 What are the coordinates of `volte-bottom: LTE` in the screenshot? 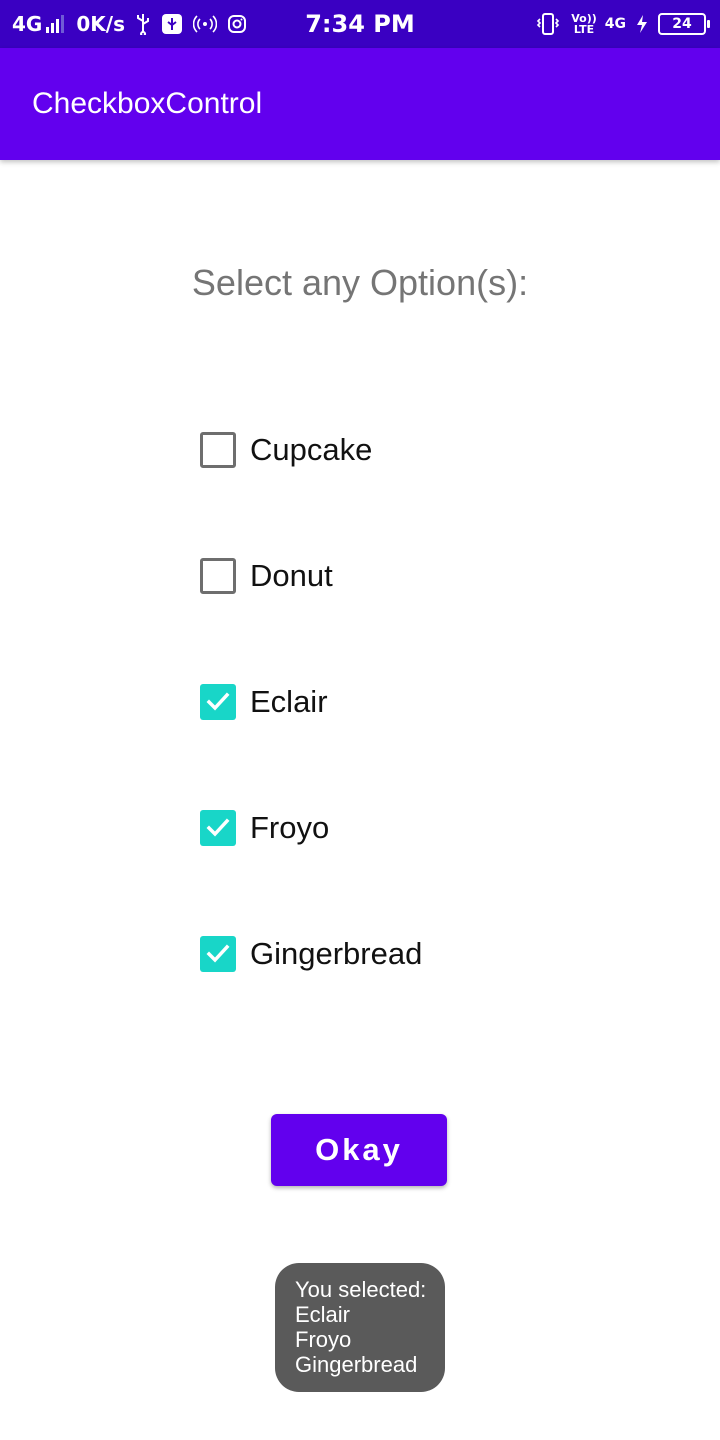 It's located at (584, 29).